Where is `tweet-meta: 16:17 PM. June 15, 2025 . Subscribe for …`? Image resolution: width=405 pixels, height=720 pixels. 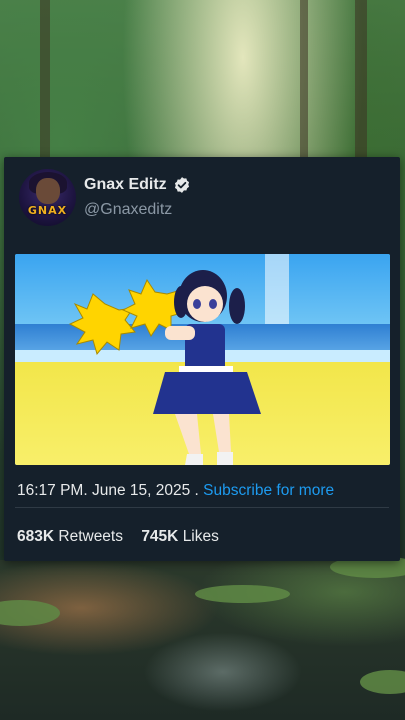 tweet-meta: 16:17 PM. June 15, 2025 . Subscribe for … is located at coordinates (175, 491).